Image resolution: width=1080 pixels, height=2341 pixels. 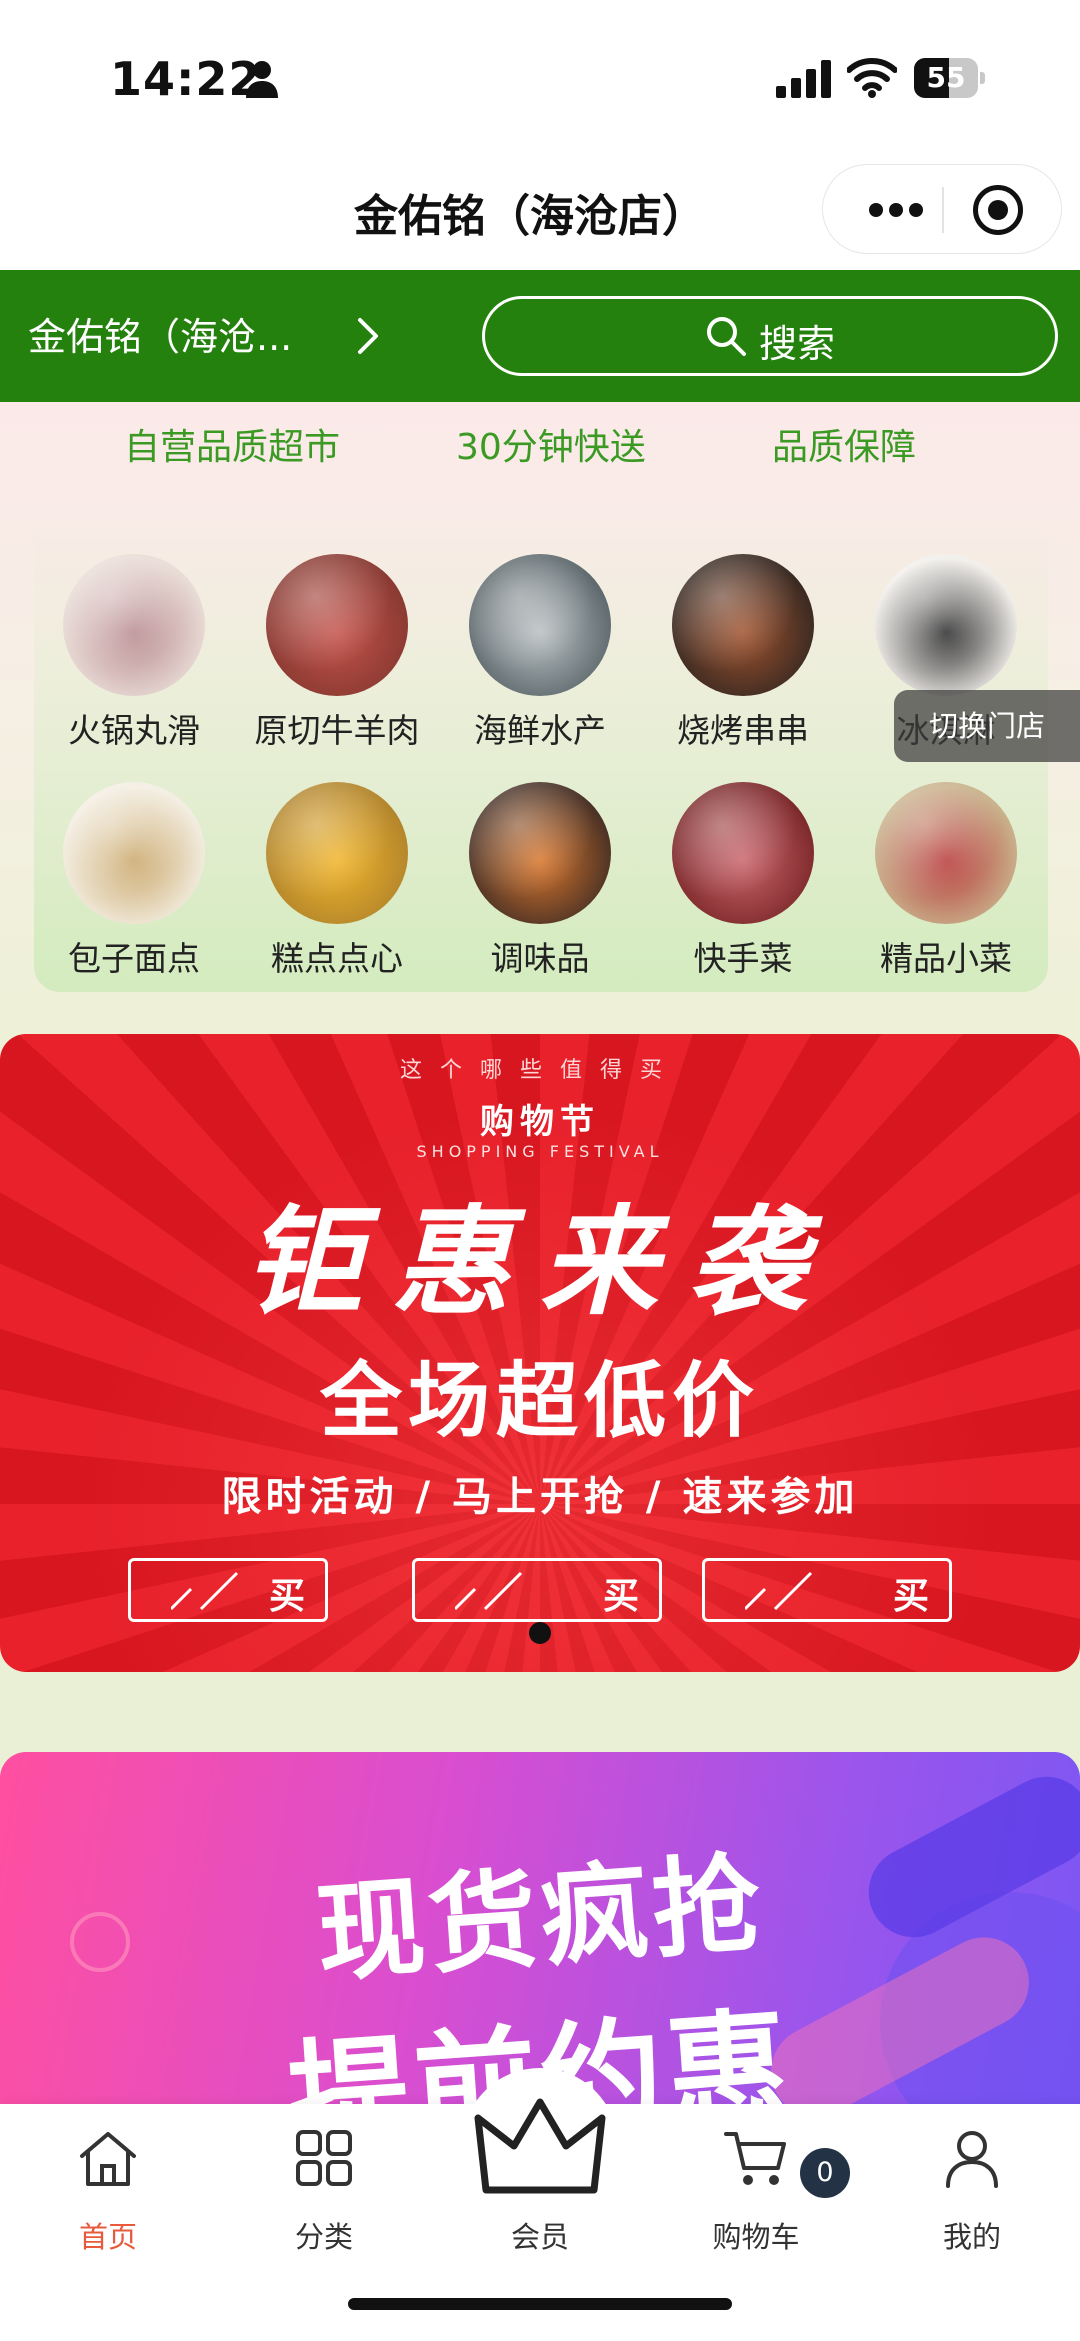 What do you see at coordinates (942, 209) in the screenshot?
I see `capsule-menu` at bounding box center [942, 209].